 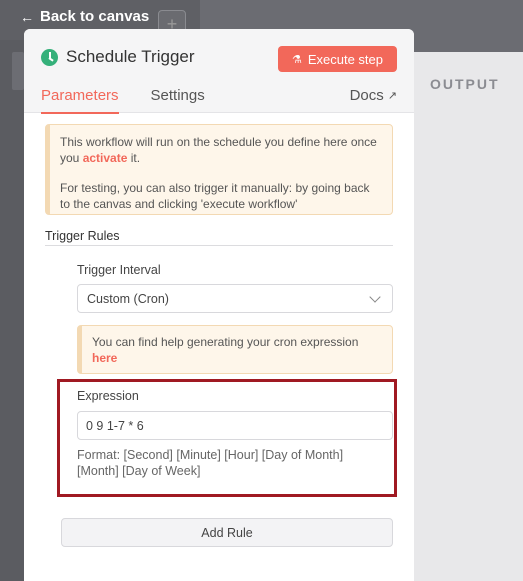 I want to click on activate-link: activate, so click(x=105, y=158).